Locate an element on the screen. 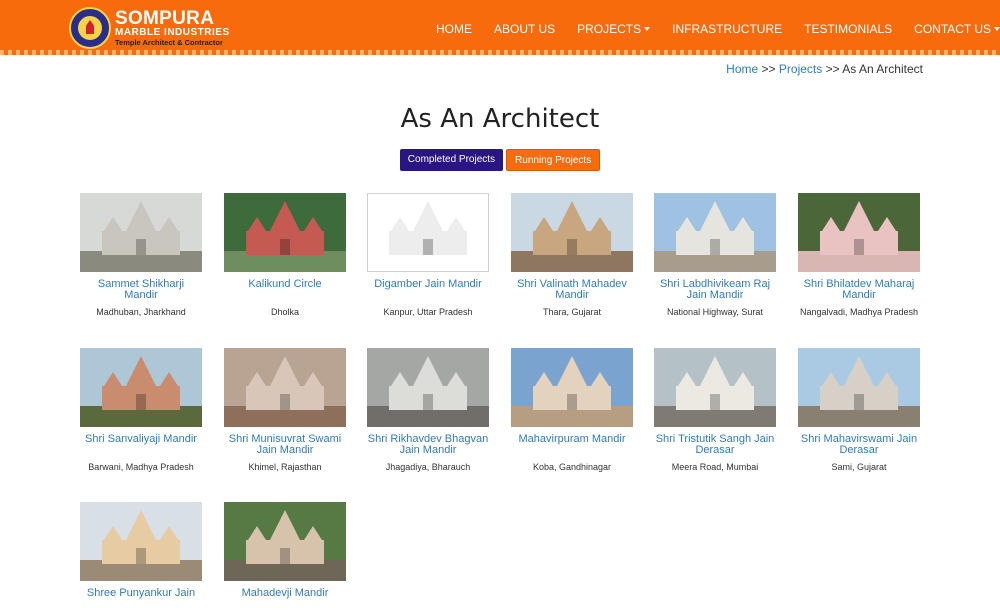 The height and width of the screenshot is (616, 1000). project-location: Madhuban, Jharkhand is located at coordinates (141, 312).